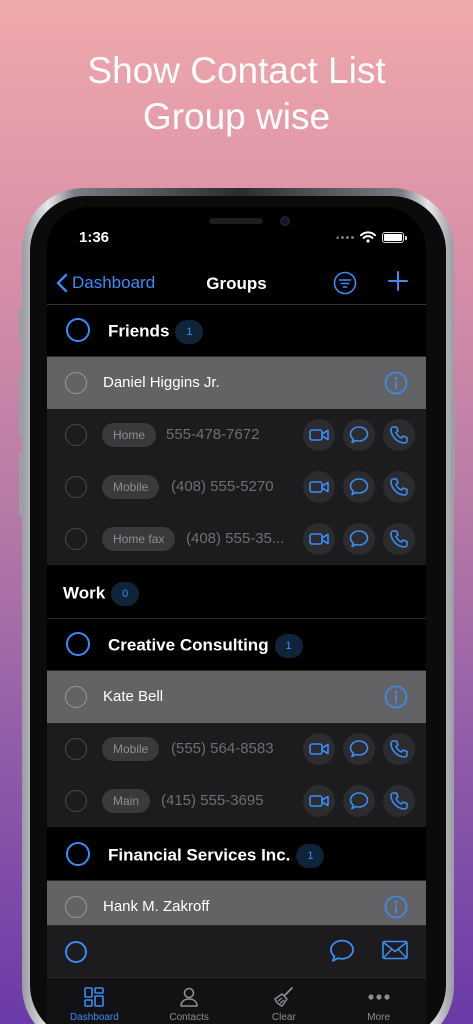 This screenshot has height=1024, width=473. What do you see at coordinates (236, 116) in the screenshot?
I see `headline-line-2: Group wise` at bounding box center [236, 116].